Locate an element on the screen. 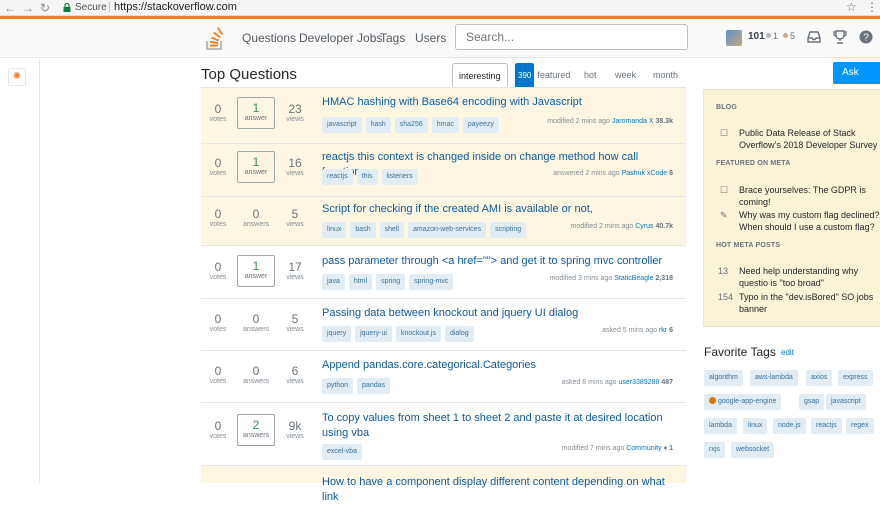 The height and width of the screenshot is (505, 880). reload-icon: ↻ is located at coordinates (45, 8).